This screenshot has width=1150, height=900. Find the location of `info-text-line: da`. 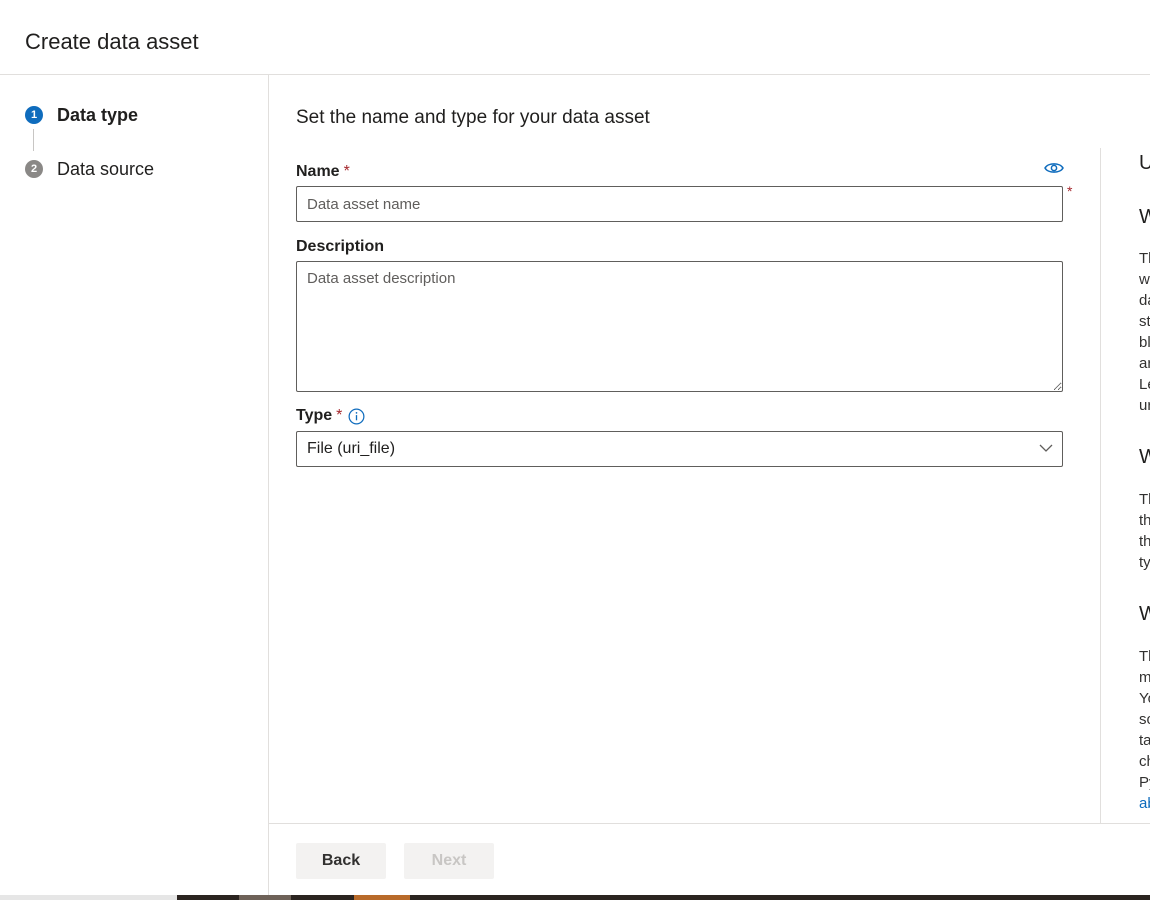

info-text-line: da is located at coordinates (1144, 300).